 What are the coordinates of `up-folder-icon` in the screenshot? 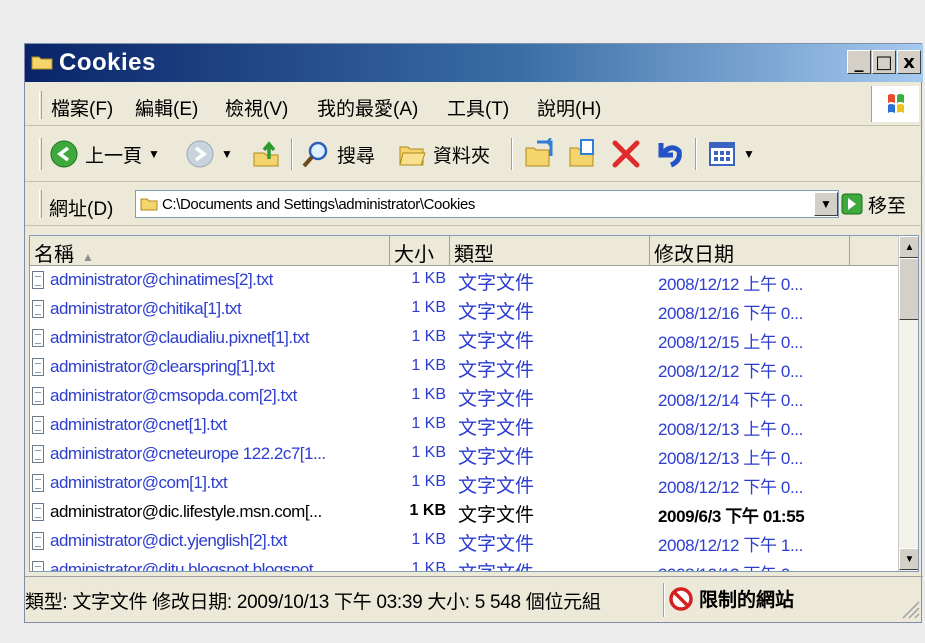 It's located at (266, 154).